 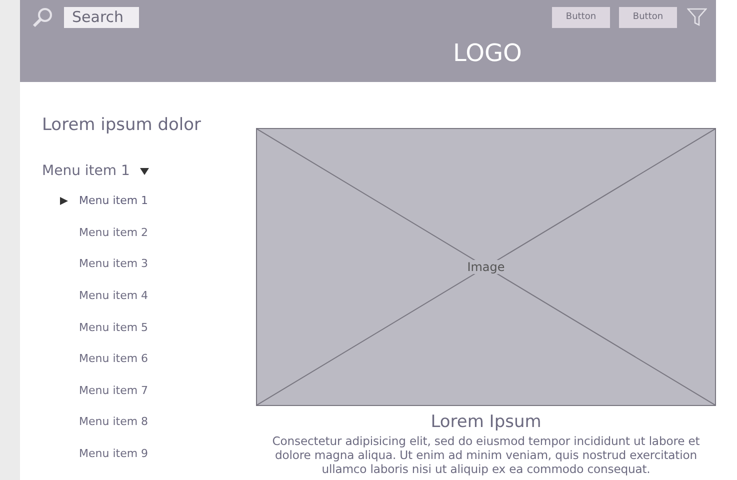 What do you see at coordinates (113, 421) in the screenshot?
I see `menu-item: Menu item 8` at bounding box center [113, 421].